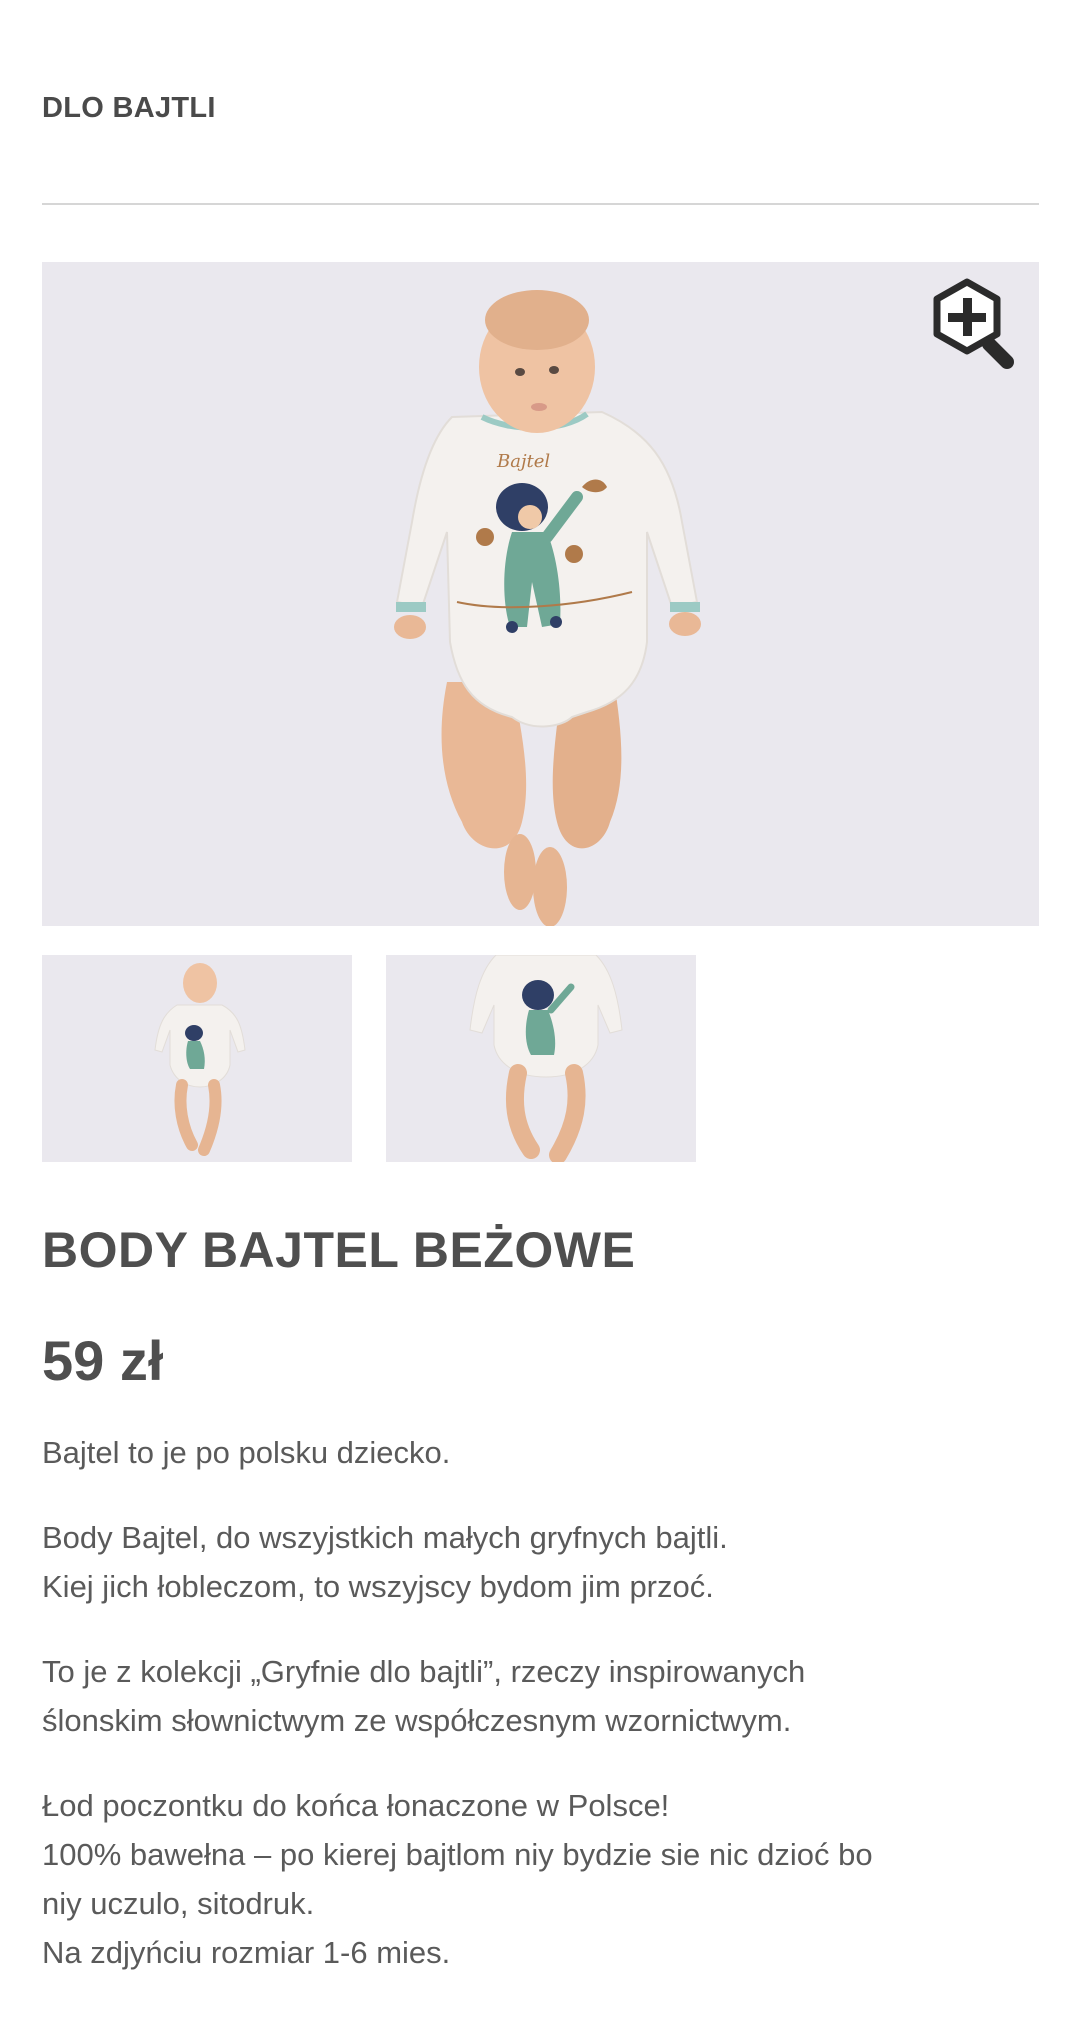  What do you see at coordinates (129, 108) in the screenshot?
I see `category-title: DLO BAJTLI` at bounding box center [129, 108].